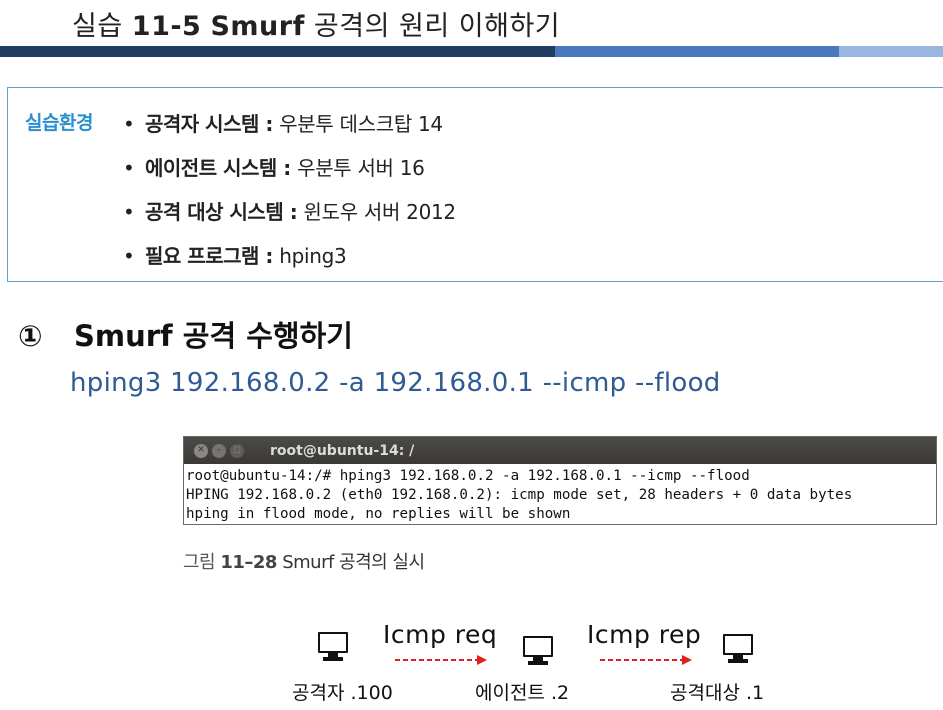  Describe the element at coordinates (199, 562) in the screenshot. I see `caption-prefix: 그림` at that location.